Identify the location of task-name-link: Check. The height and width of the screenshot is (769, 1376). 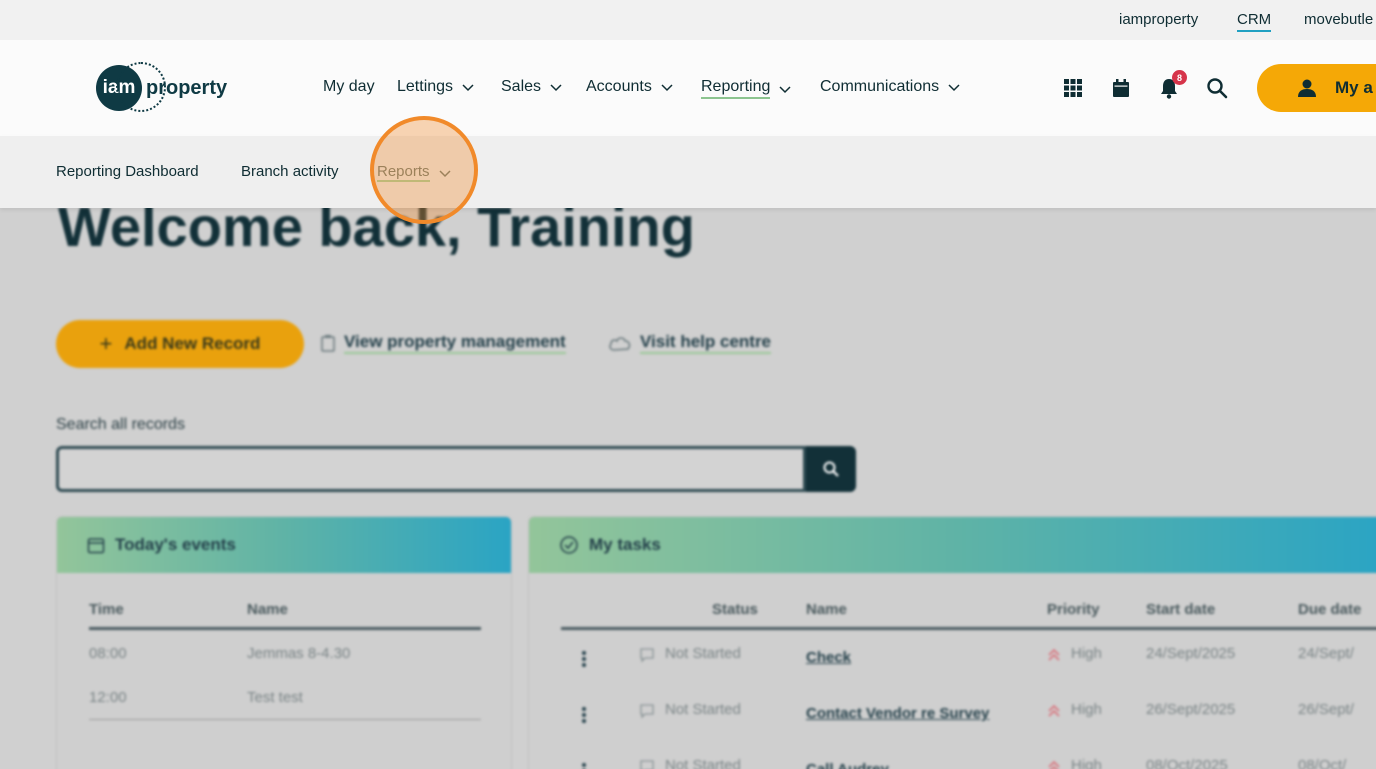
(828, 657).